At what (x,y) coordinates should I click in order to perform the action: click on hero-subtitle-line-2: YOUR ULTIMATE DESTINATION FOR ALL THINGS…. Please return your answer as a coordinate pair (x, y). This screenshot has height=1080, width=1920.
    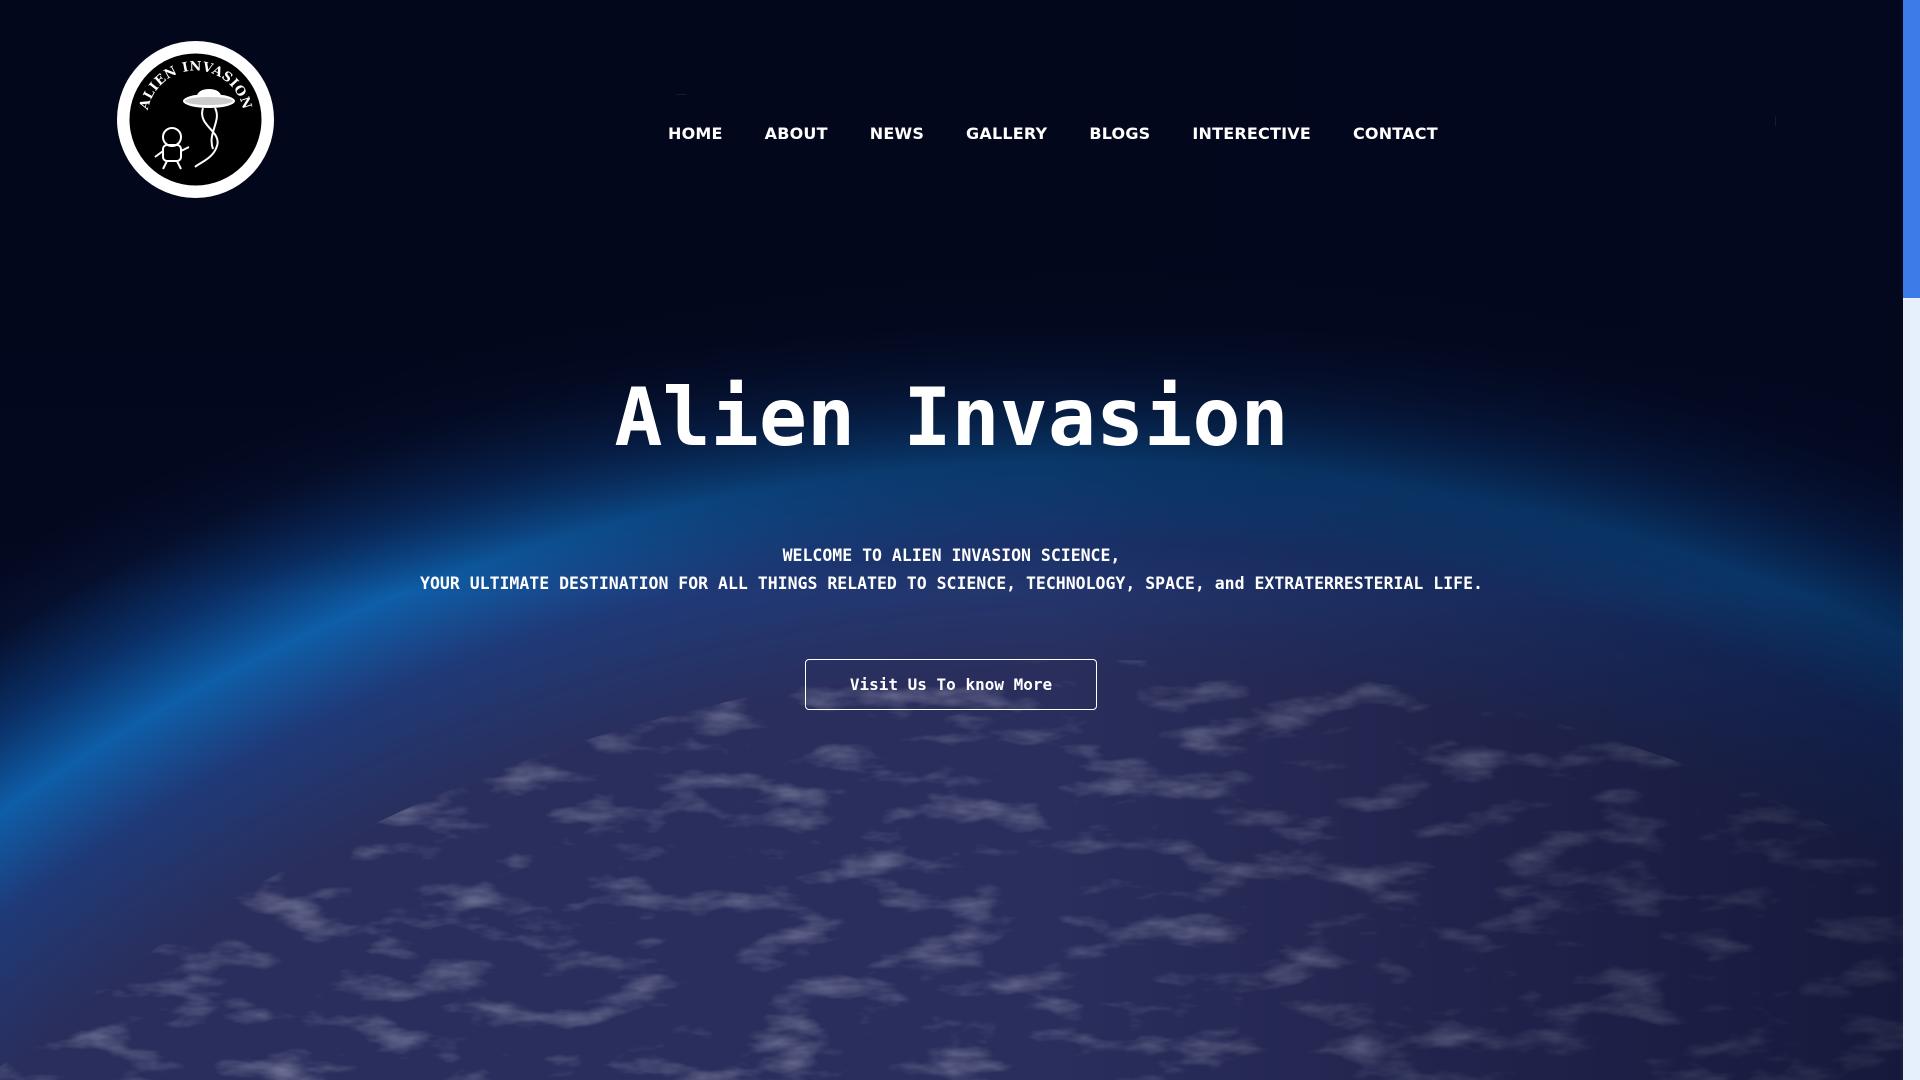
    Looking at the image, I should click on (951, 583).